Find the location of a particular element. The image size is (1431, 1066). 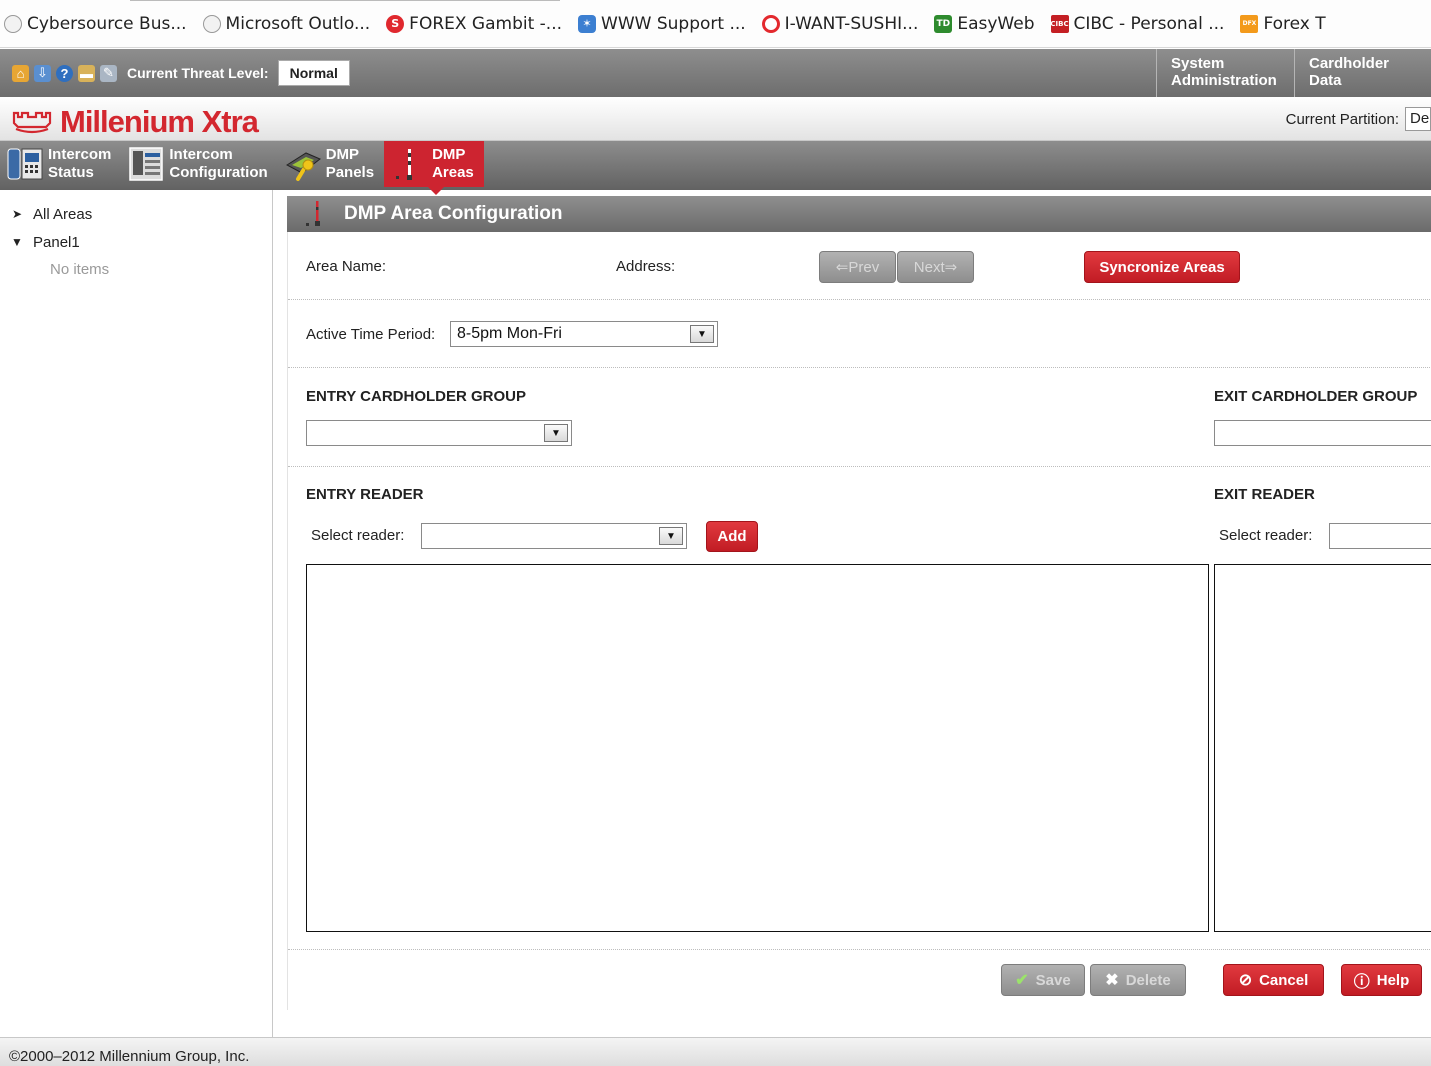

exit-select-reader-label: Select reader: is located at coordinates (1266, 535).